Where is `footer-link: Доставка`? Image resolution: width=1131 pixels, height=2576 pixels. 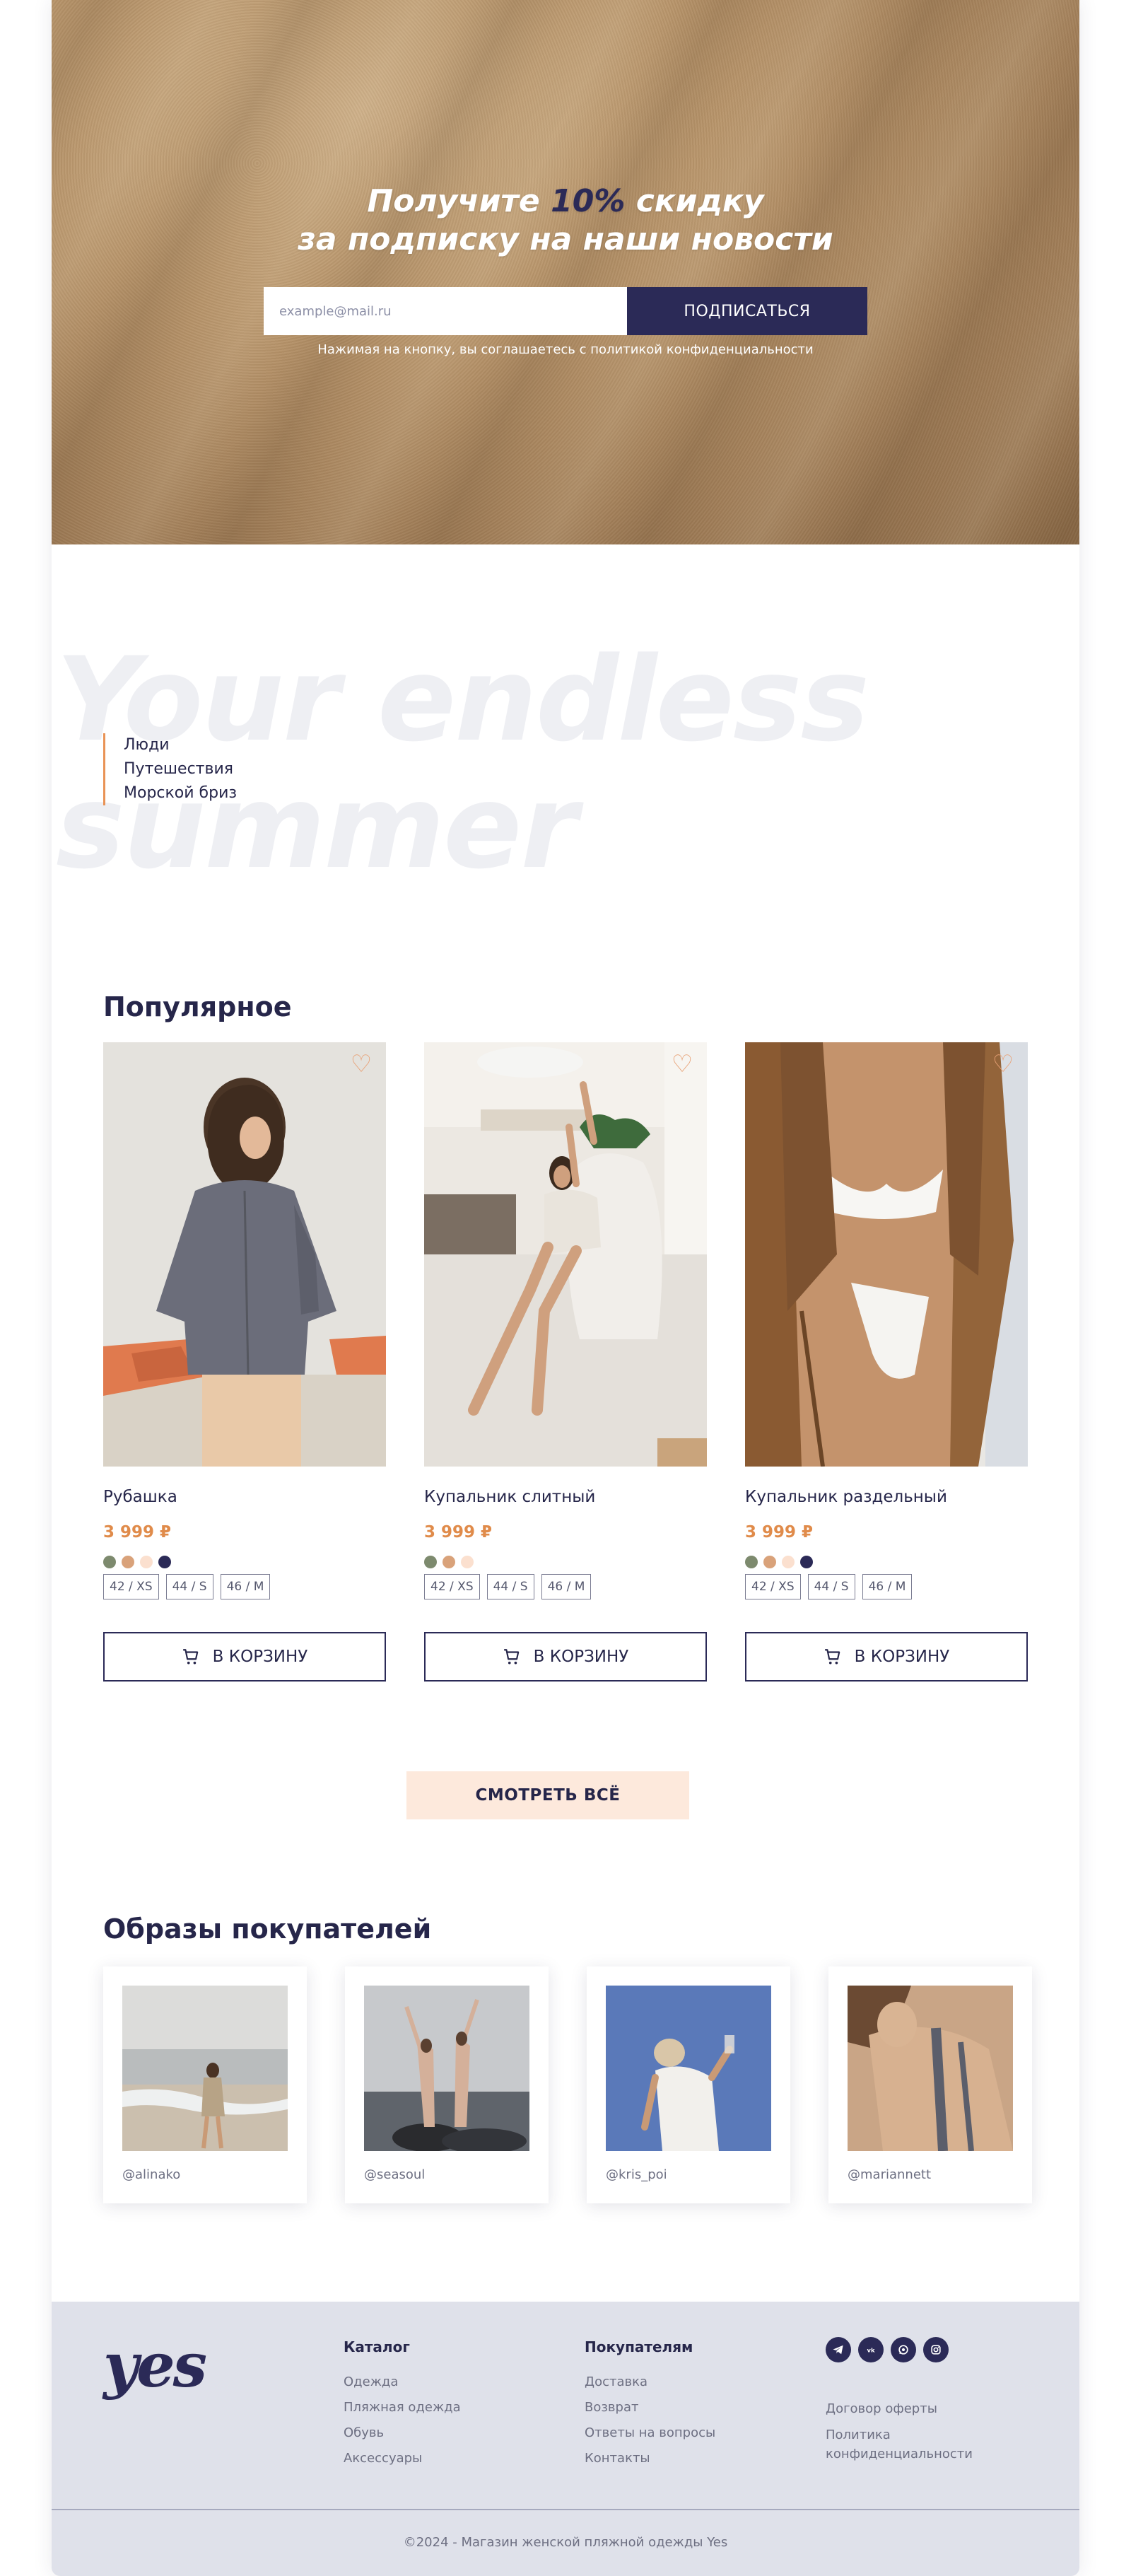
footer-link: Доставка is located at coordinates (650, 2382).